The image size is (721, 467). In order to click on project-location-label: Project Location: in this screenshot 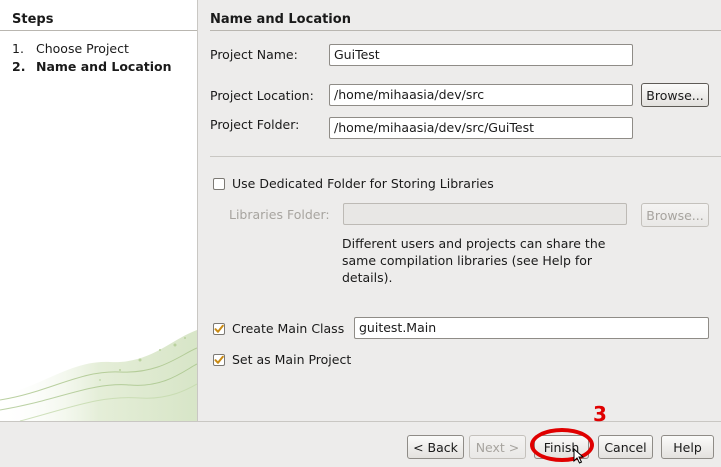, I will do `click(262, 95)`.